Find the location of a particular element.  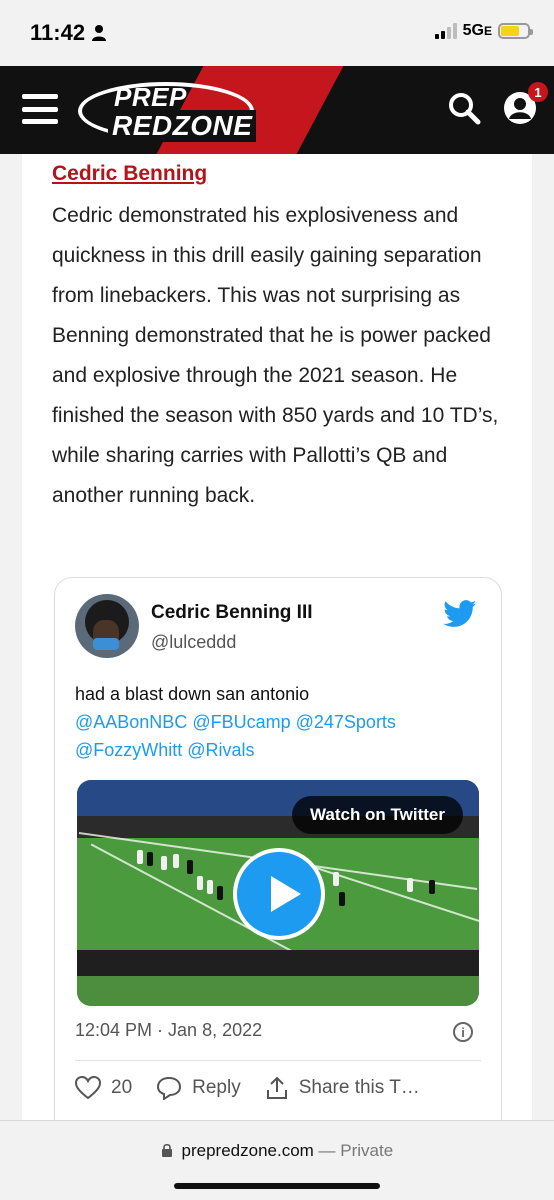

notification-badge: 1 is located at coordinates (538, 92).